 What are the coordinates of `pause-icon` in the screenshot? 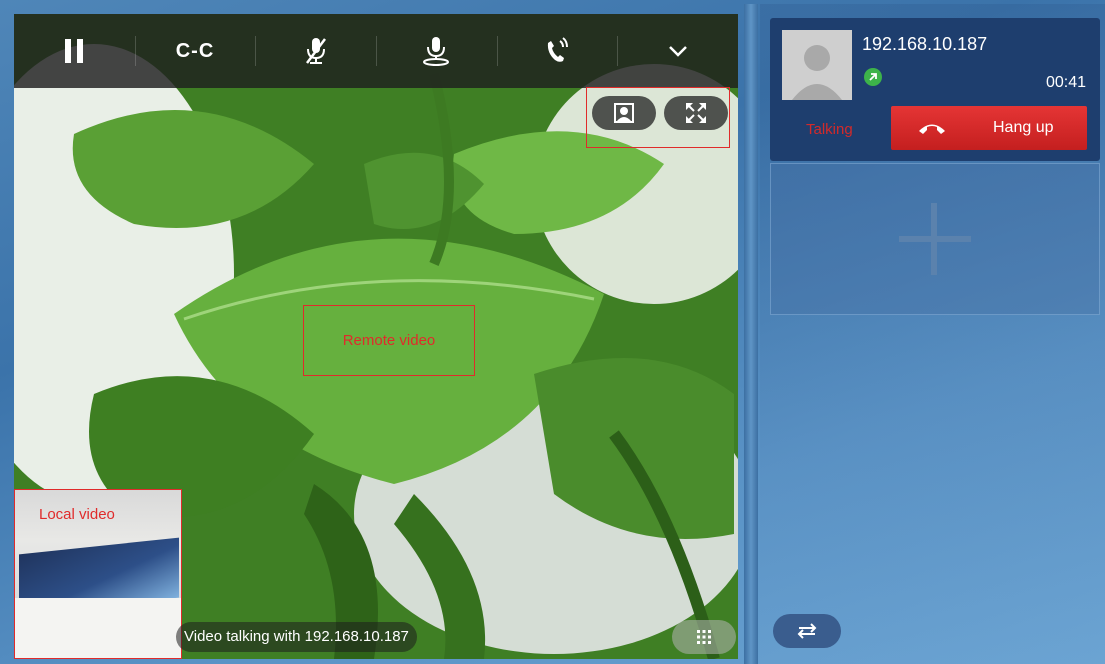 It's located at (74, 51).